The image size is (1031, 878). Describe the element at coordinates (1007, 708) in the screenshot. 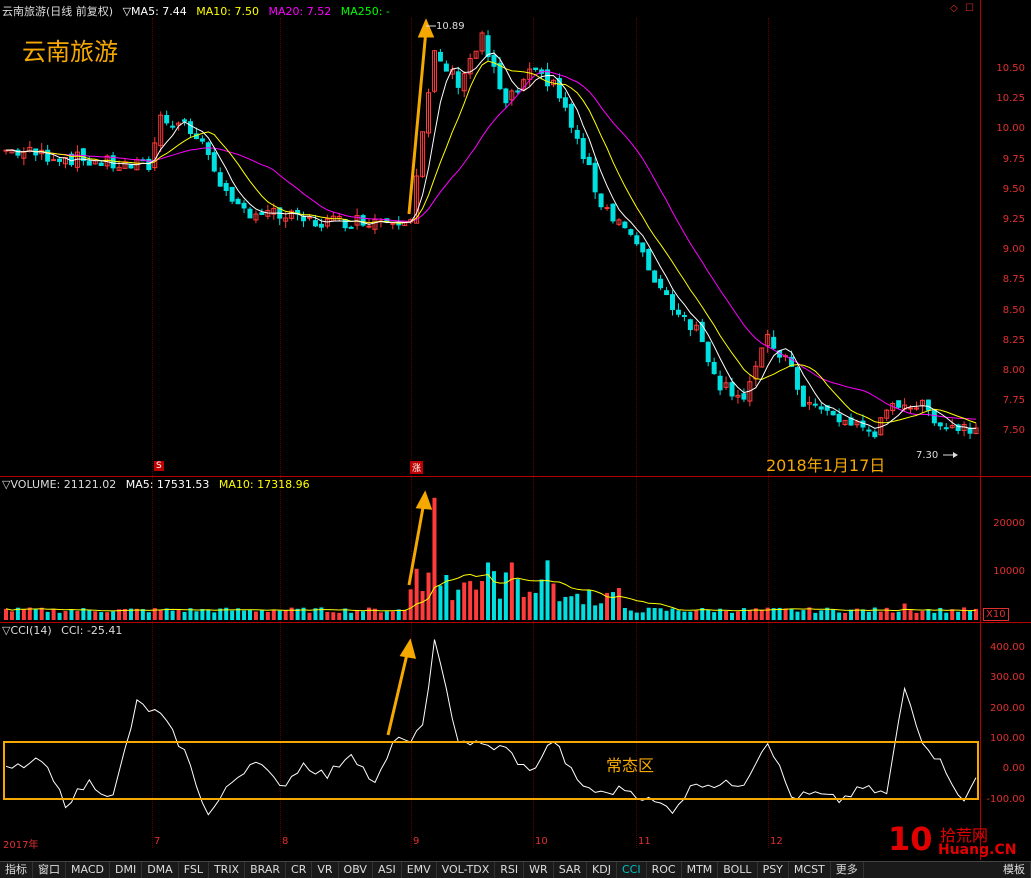

I see `cci-axis-label: 200.00` at that location.